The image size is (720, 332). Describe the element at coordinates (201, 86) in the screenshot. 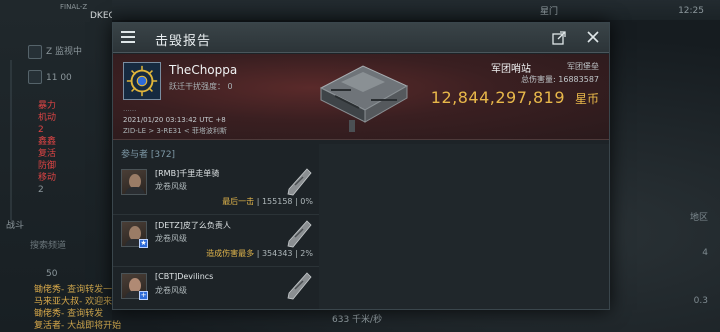

I see `pilot-security: 跃迁干扰强度： 0` at that location.